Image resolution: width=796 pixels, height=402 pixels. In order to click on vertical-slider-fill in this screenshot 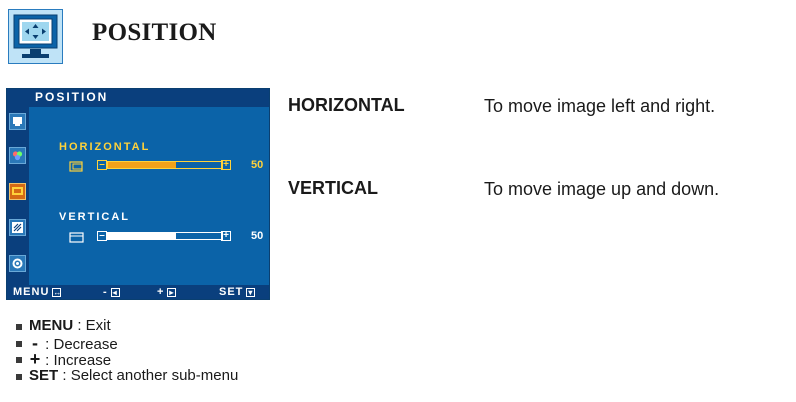, I will do `click(142, 236)`.